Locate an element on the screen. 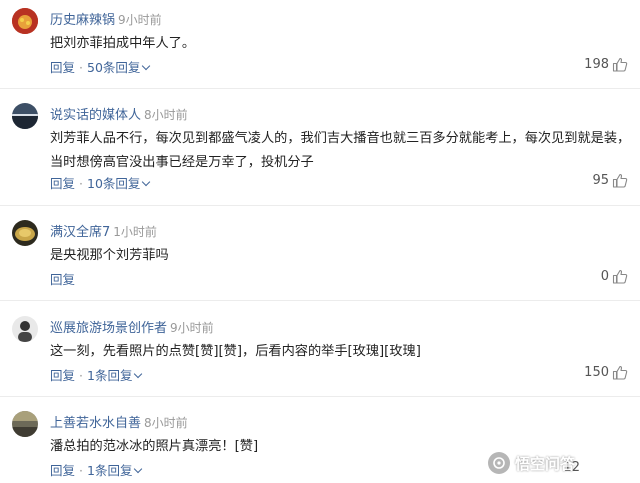  comment-text: 这一刻，先看照片的点赞[赞][赞]，后看内容的举手[玫瑰][玫瑰] is located at coordinates (335, 352).